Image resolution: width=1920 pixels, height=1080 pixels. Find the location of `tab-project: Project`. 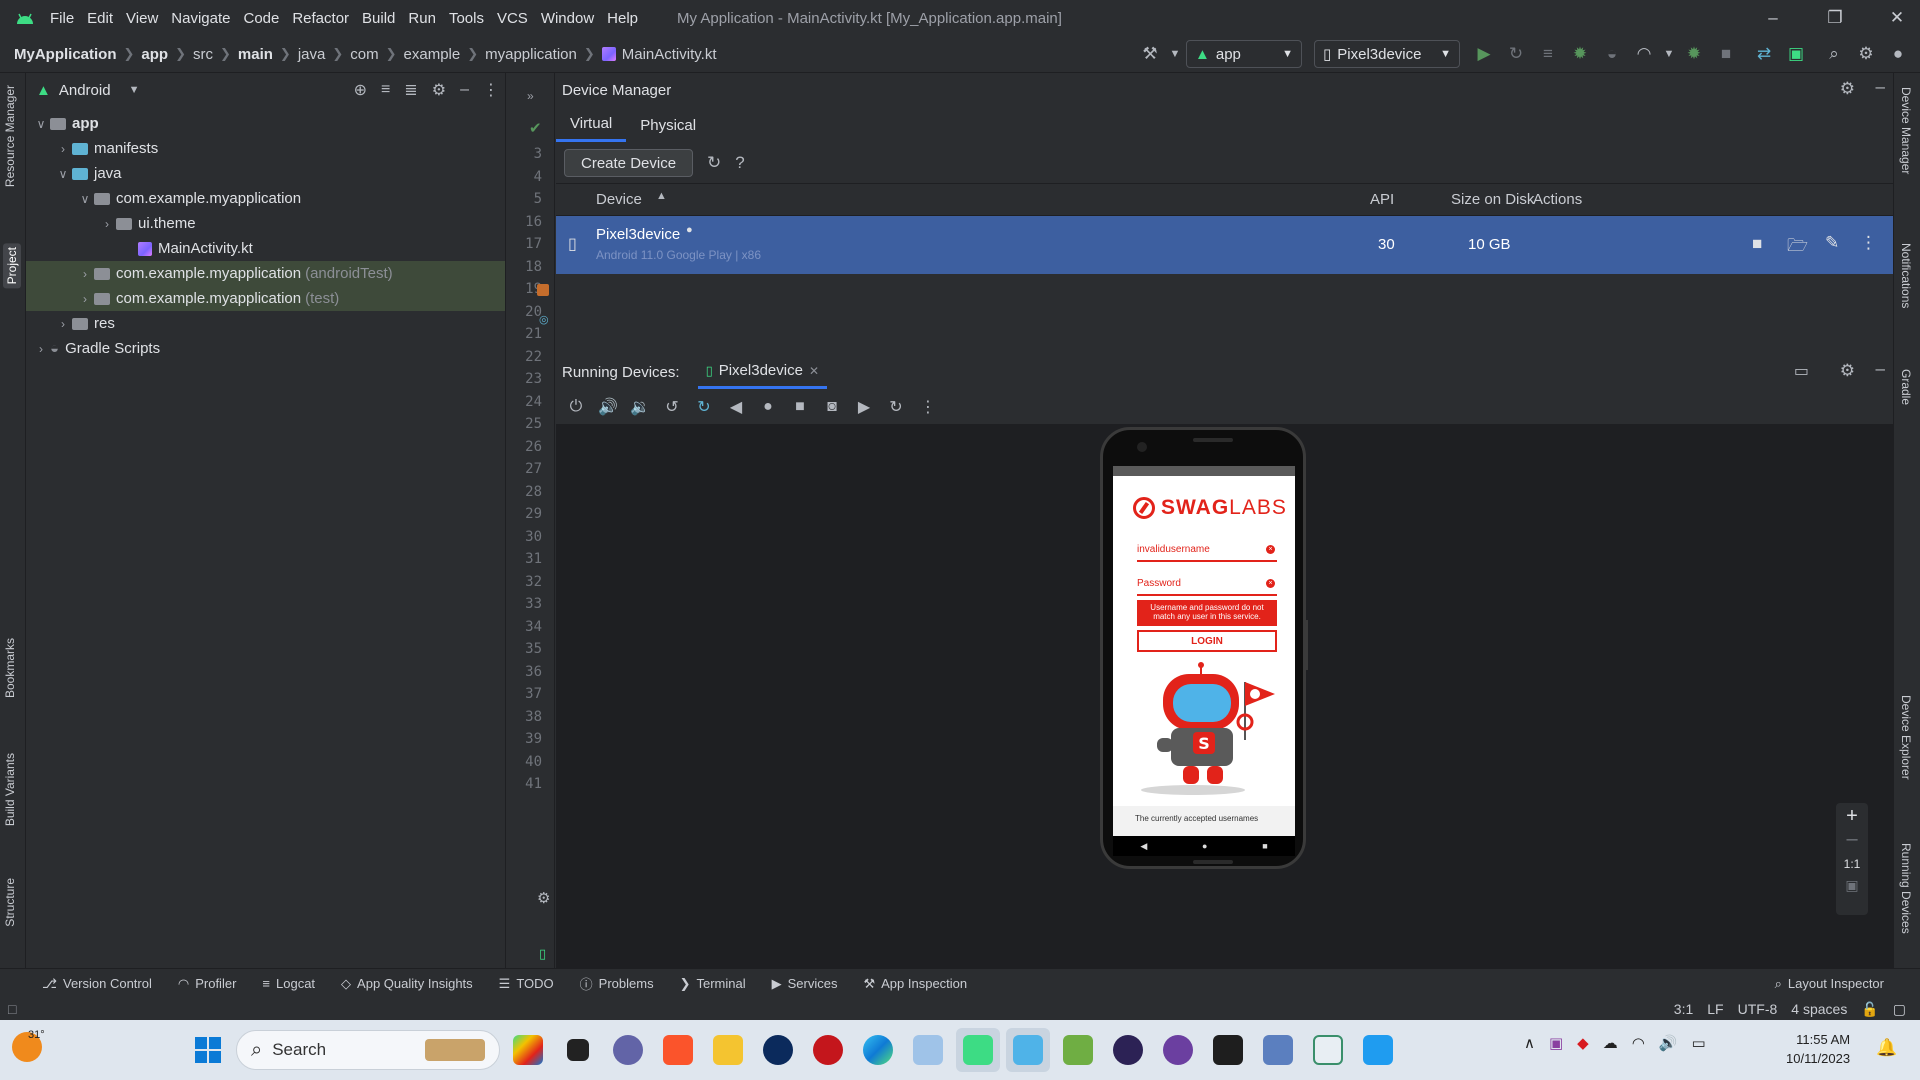

tab-project: Project is located at coordinates (12, 266).